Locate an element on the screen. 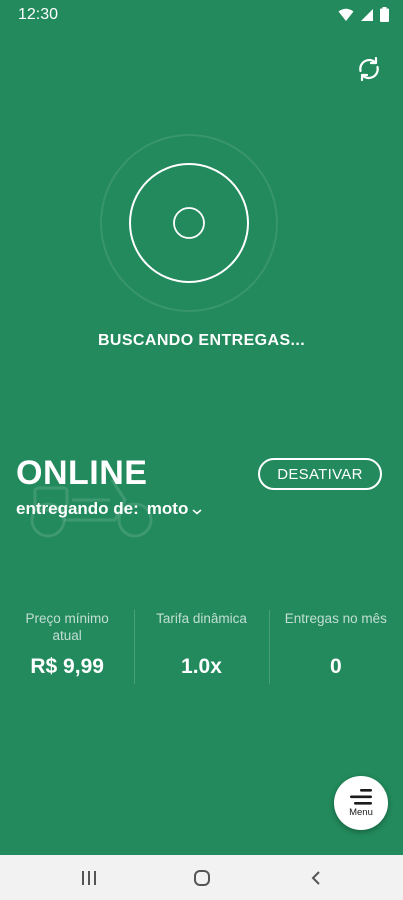 This screenshot has height=900, width=403. cell-signal-icon is located at coordinates (367, 17).